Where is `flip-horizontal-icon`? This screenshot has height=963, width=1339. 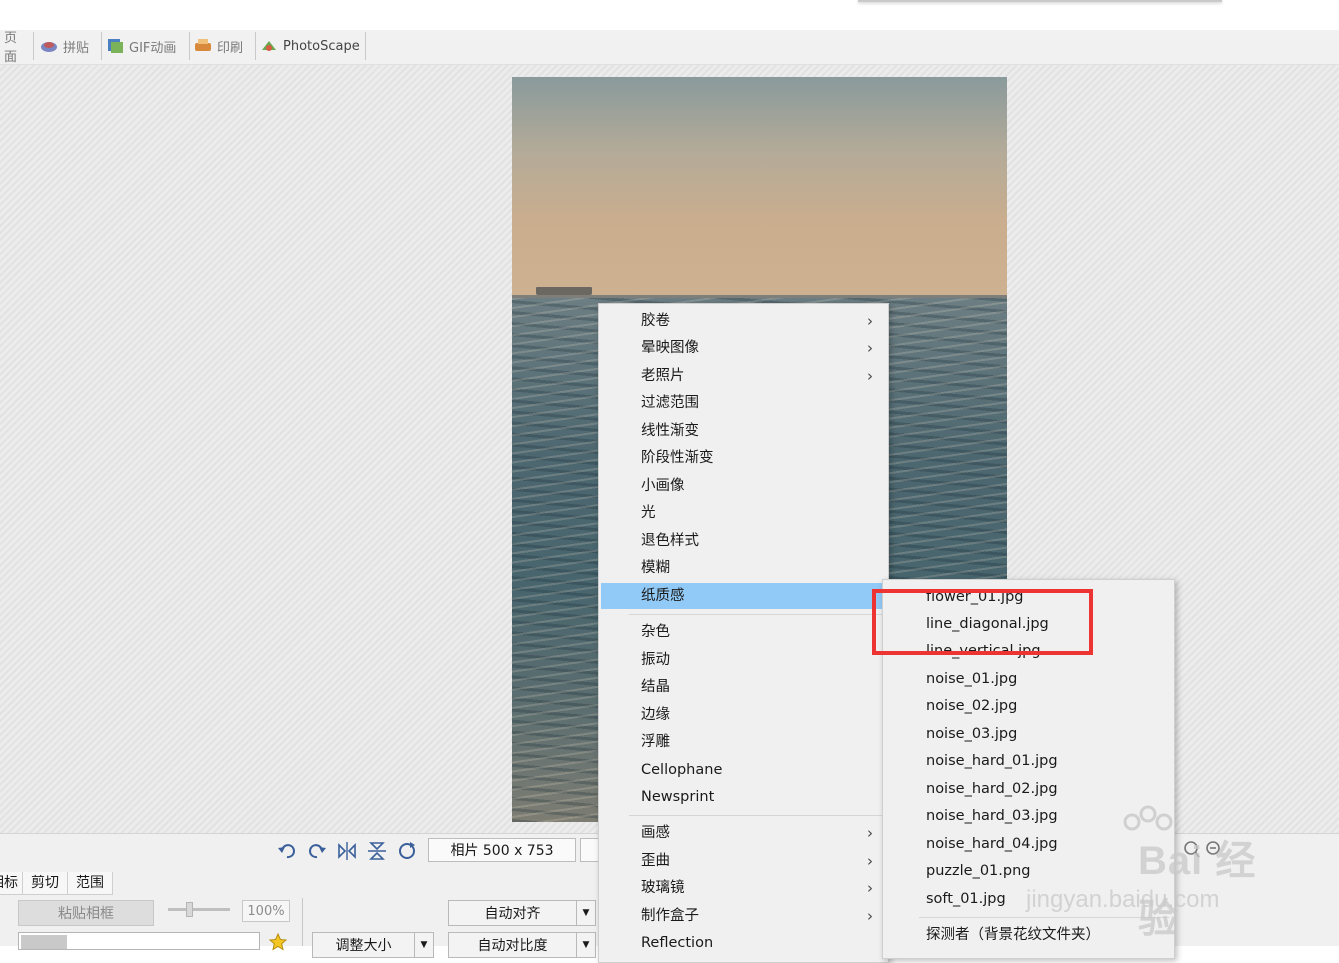
flip-horizontal-icon is located at coordinates (347, 851).